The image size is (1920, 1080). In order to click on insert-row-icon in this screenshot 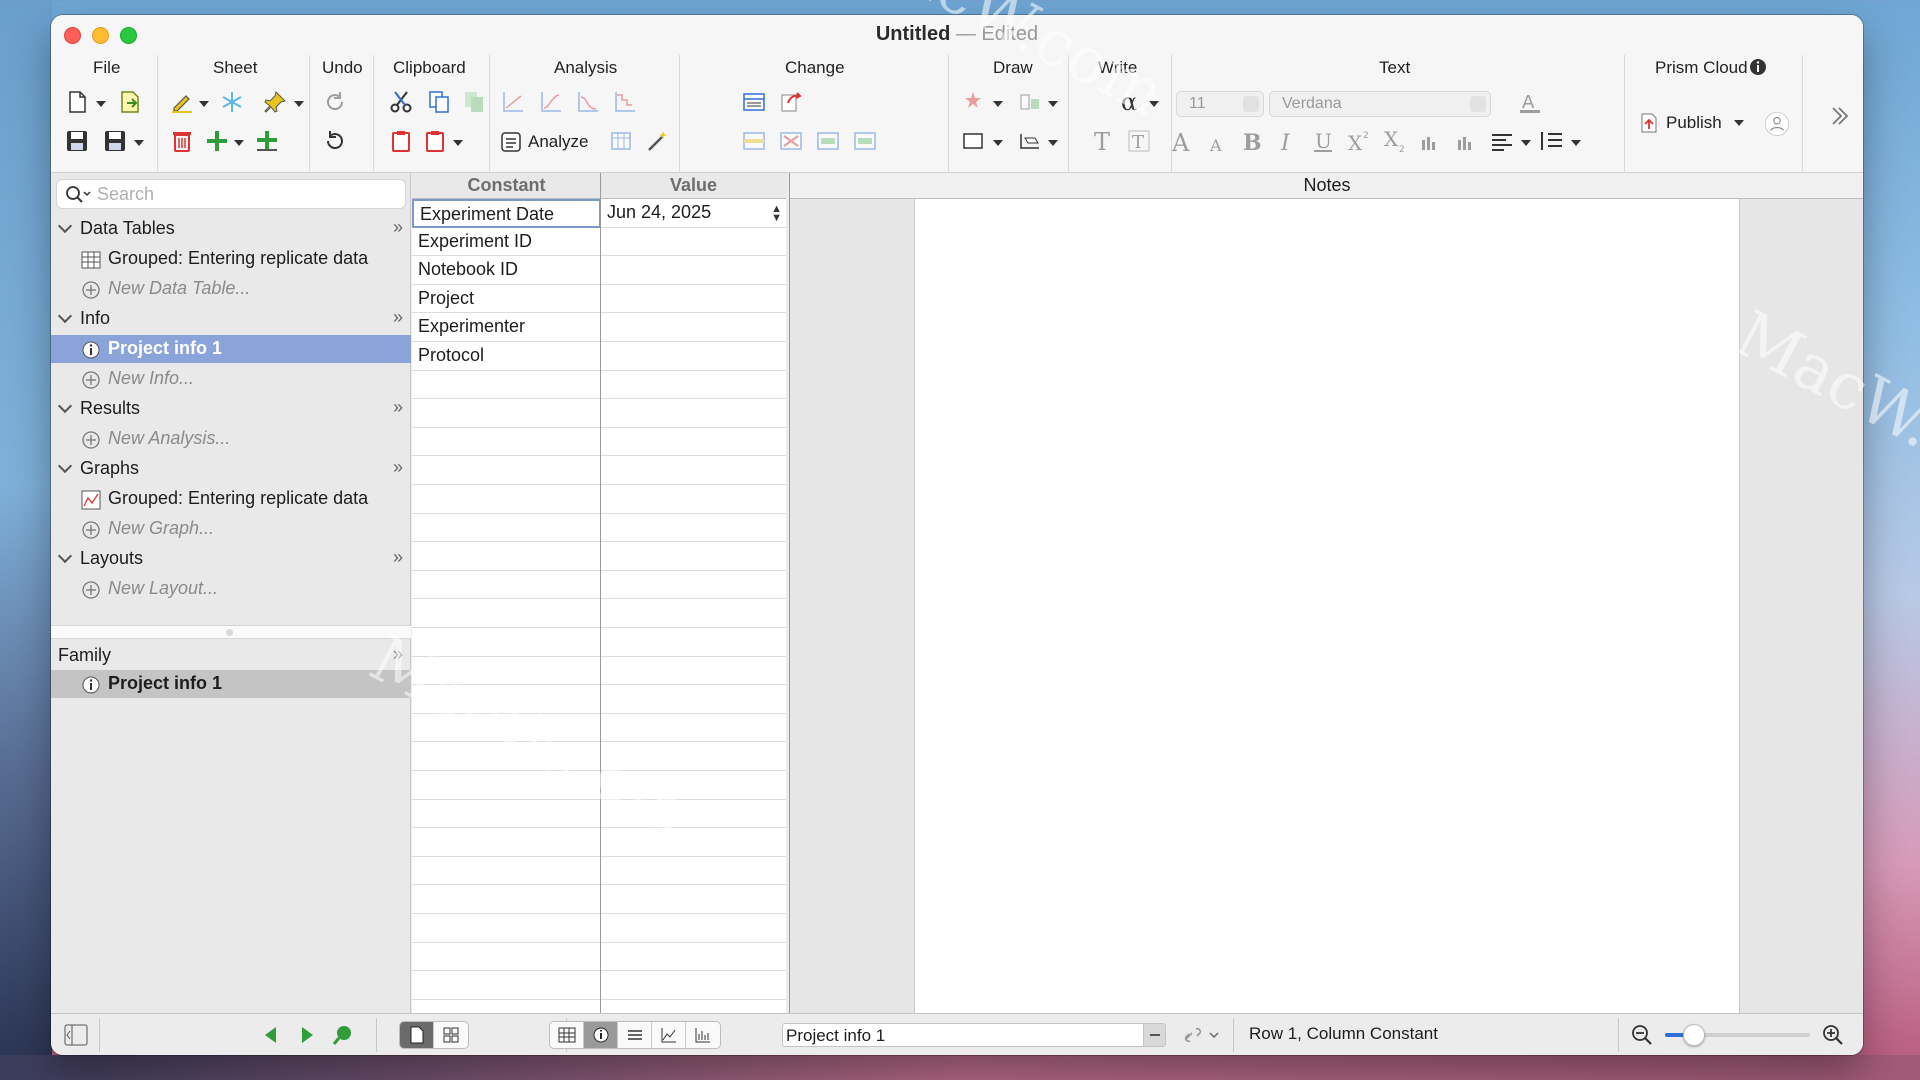, I will do `click(754, 141)`.